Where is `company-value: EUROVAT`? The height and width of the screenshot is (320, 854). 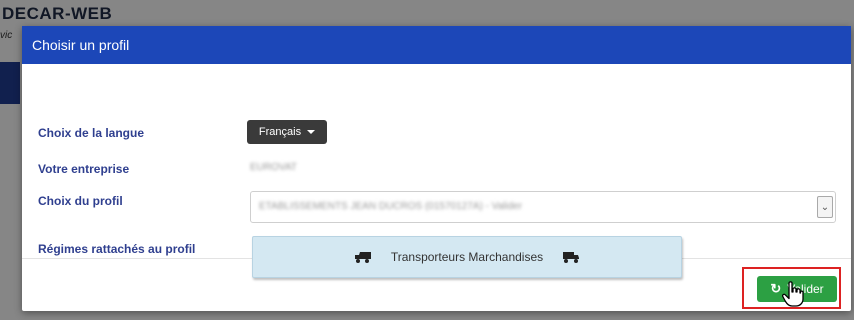
company-value: EUROVAT is located at coordinates (273, 167).